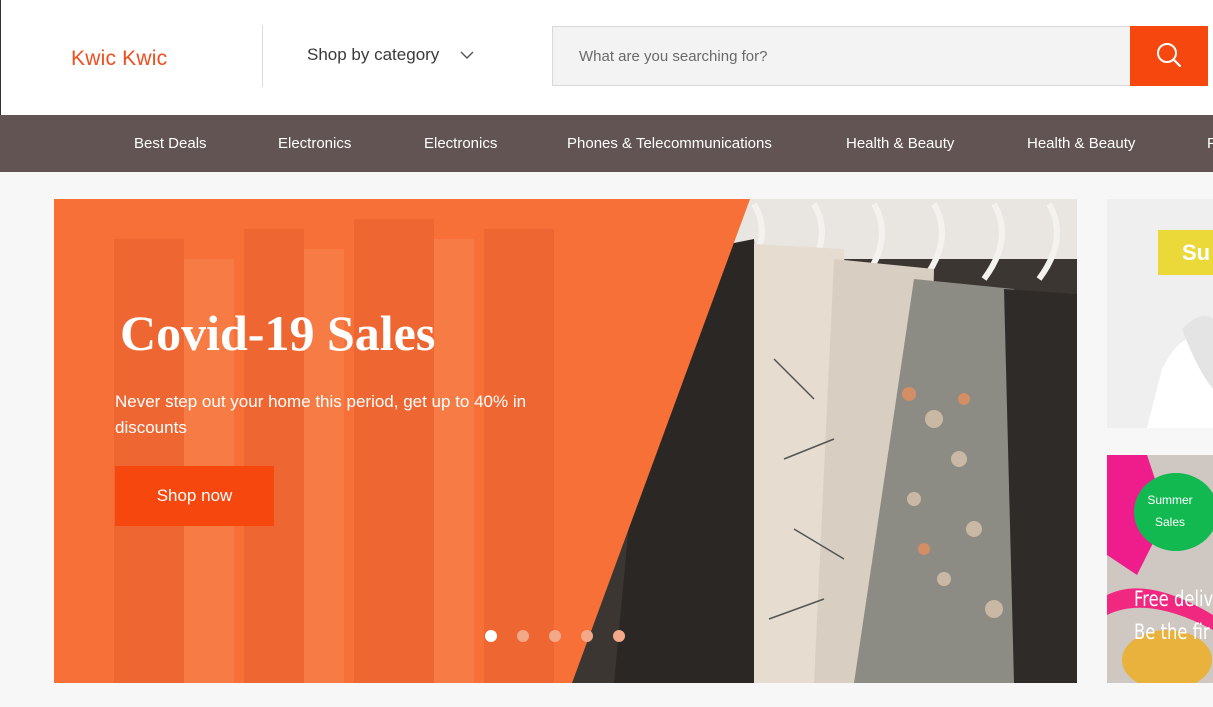 Image resolution: width=1213 pixels, height=707 pixels. I want to click on category-label: Shop by category, so click(373, 54).